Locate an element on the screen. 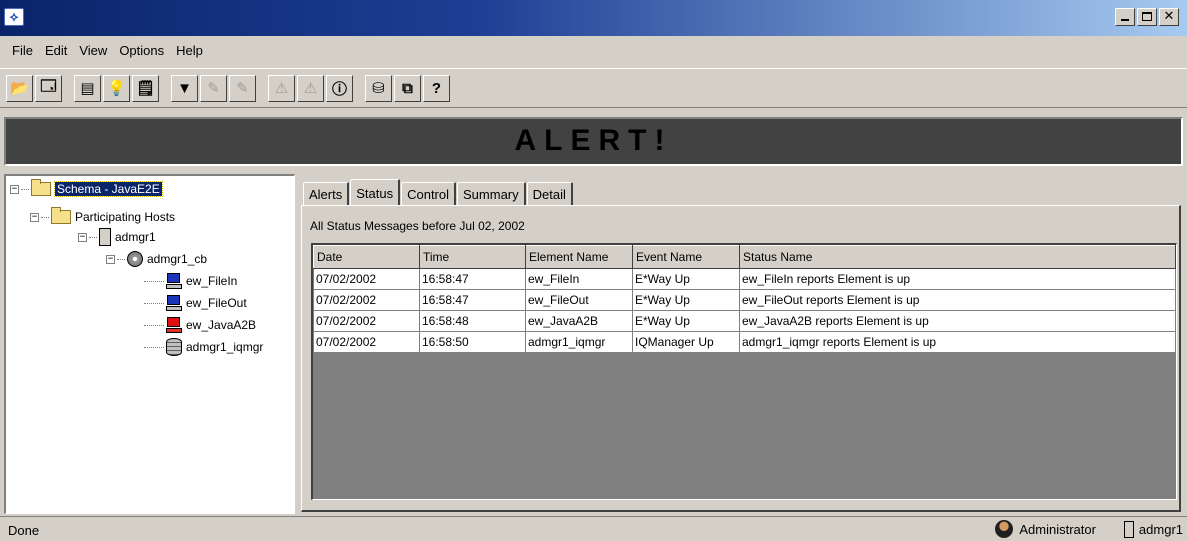 This screenshot has height=541, width=1187. filter-icon: ▼ is located at coordinates (184, 88).